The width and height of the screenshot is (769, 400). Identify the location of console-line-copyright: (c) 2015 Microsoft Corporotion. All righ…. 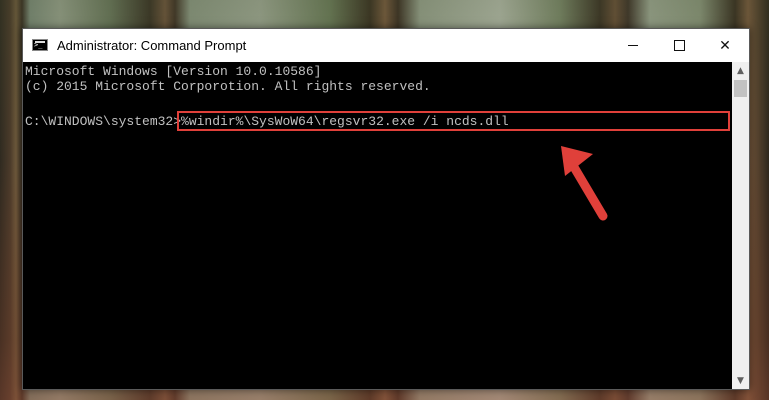
(228, 86).